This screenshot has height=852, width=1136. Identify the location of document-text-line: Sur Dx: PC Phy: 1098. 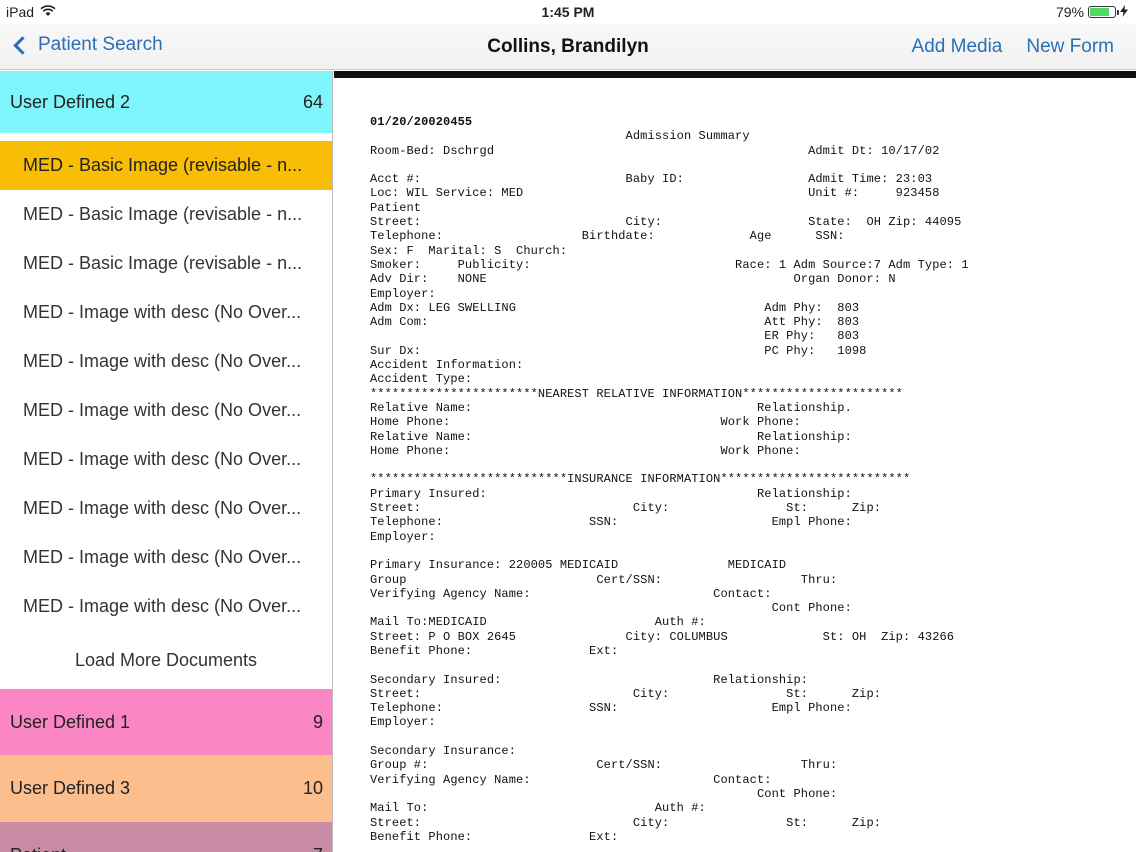
(618, 350).